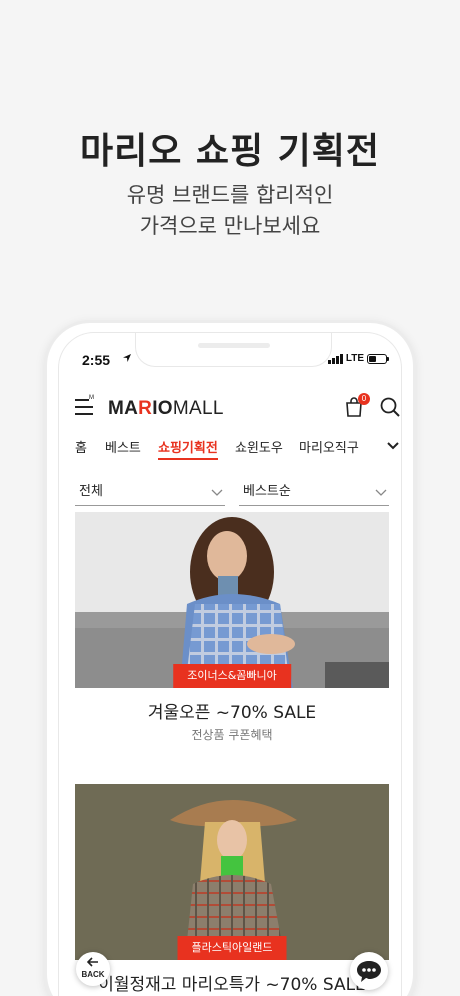  I want to click on menu-superscript: M, so click(91, 398).